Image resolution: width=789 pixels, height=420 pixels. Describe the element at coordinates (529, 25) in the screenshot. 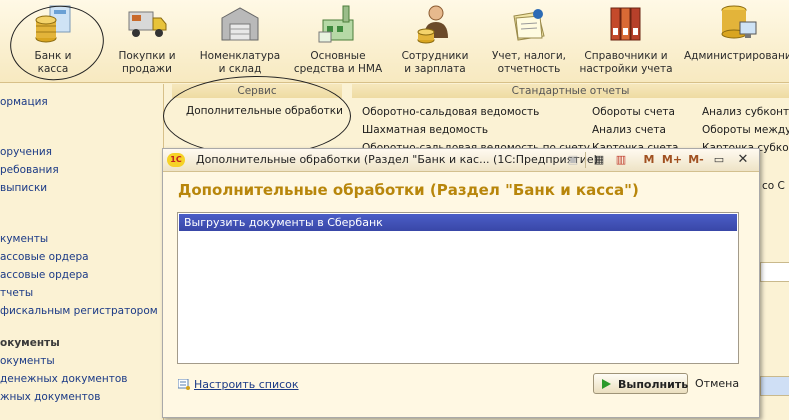

I see `documents-icon` at that location.